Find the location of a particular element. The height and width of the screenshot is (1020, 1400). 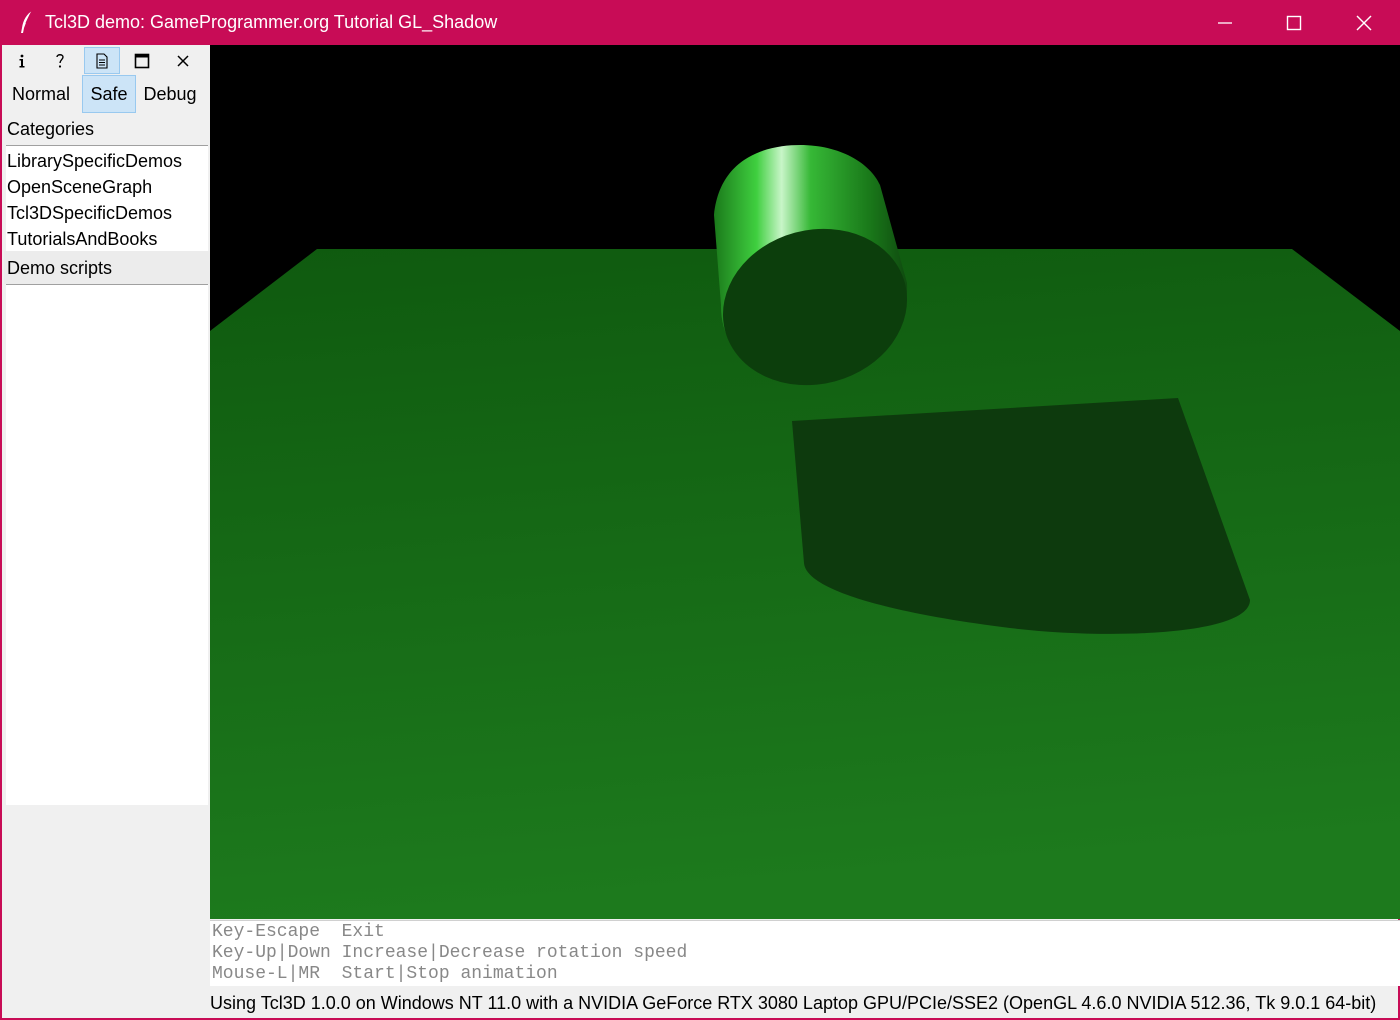

close-icon is located at coordinates (1364, 22).